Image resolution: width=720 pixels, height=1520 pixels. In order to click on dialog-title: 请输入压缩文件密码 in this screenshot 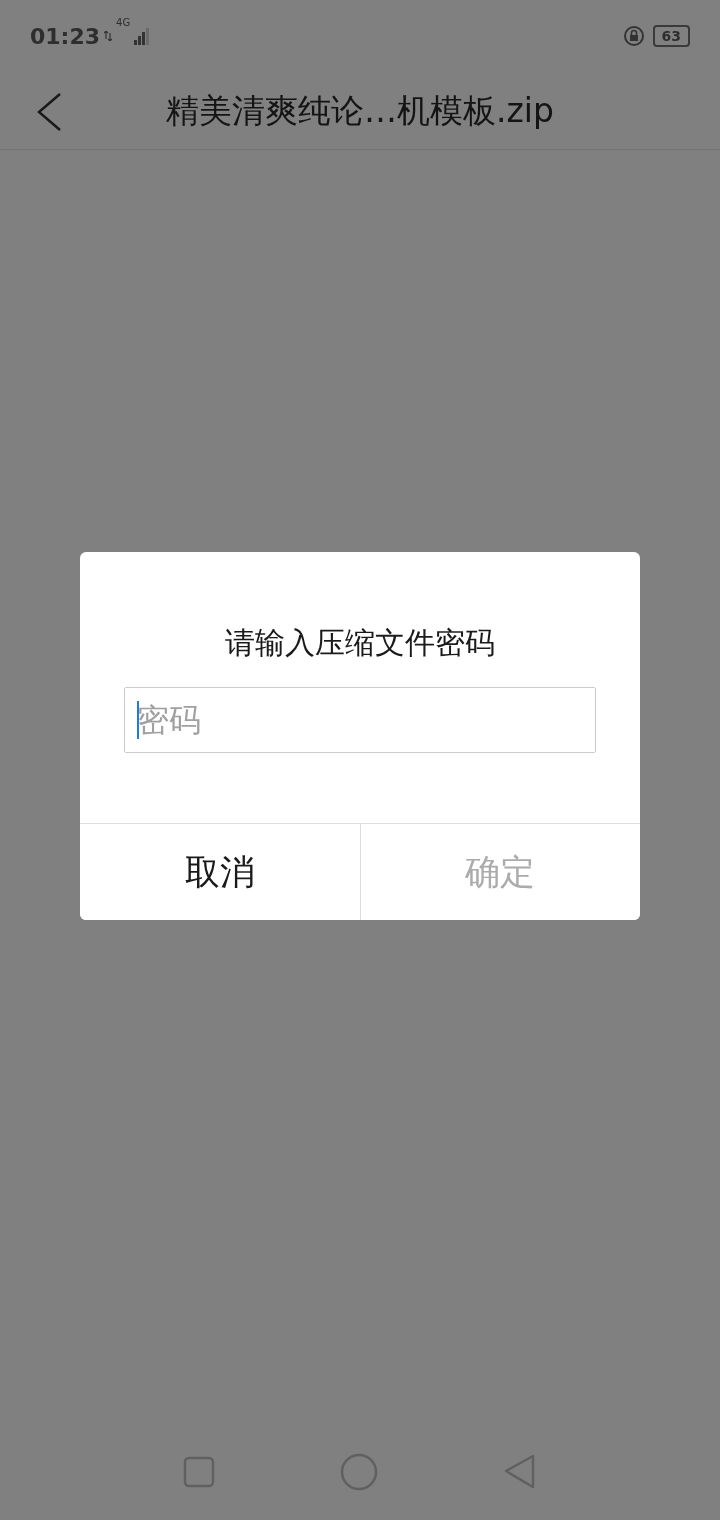, I will do `click(360, 643)`.